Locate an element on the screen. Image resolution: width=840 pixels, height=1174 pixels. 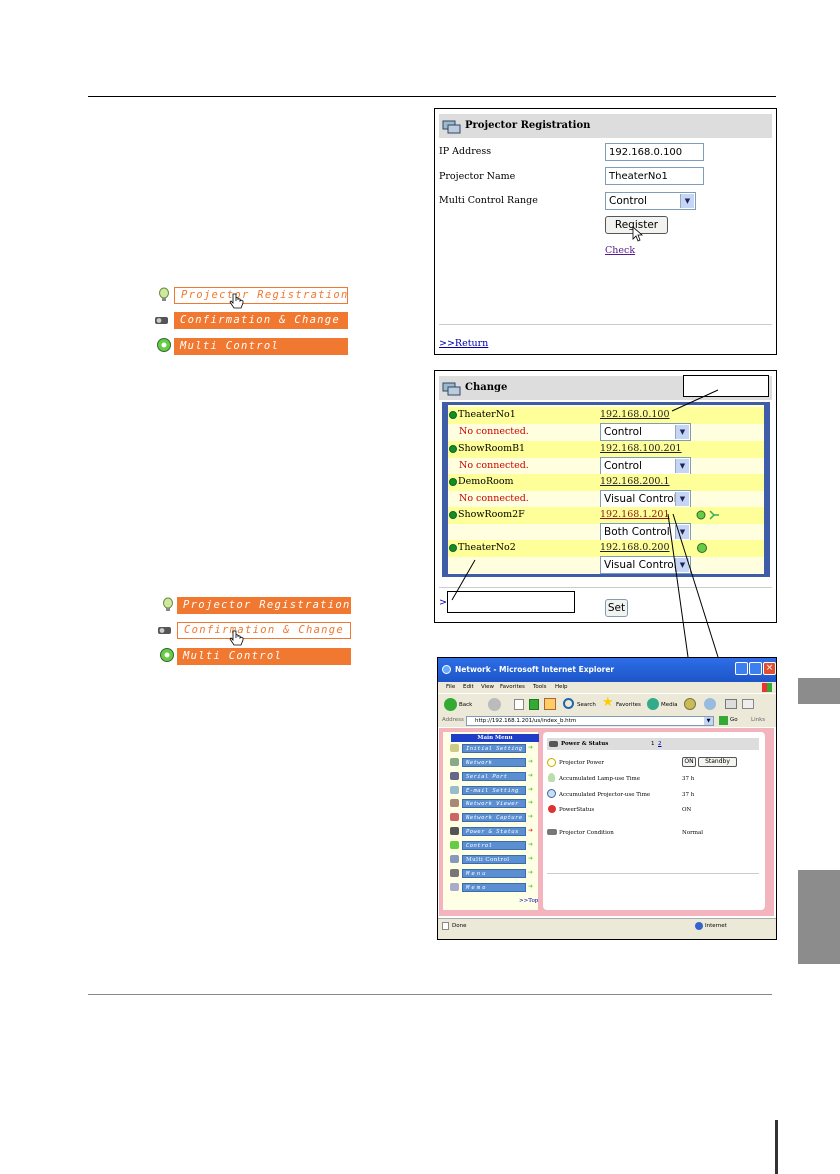
network-viewer-icon is located at coordinates (454, 803).